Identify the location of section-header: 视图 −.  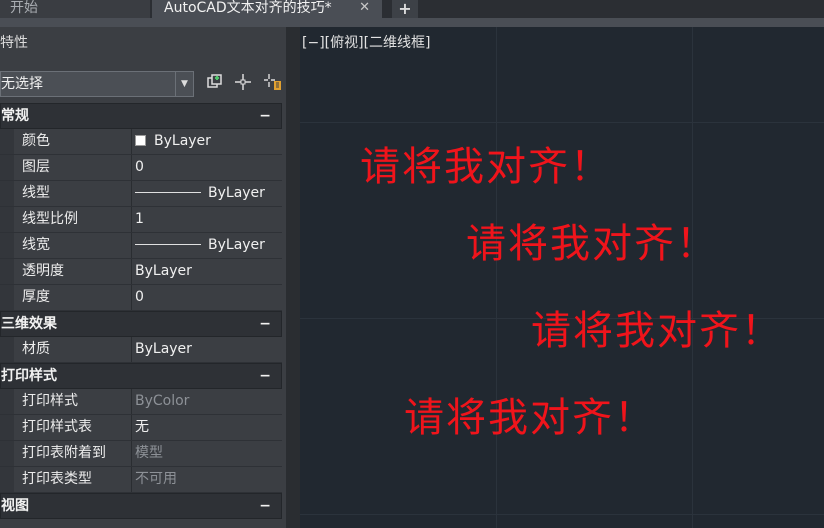
(141, 506).